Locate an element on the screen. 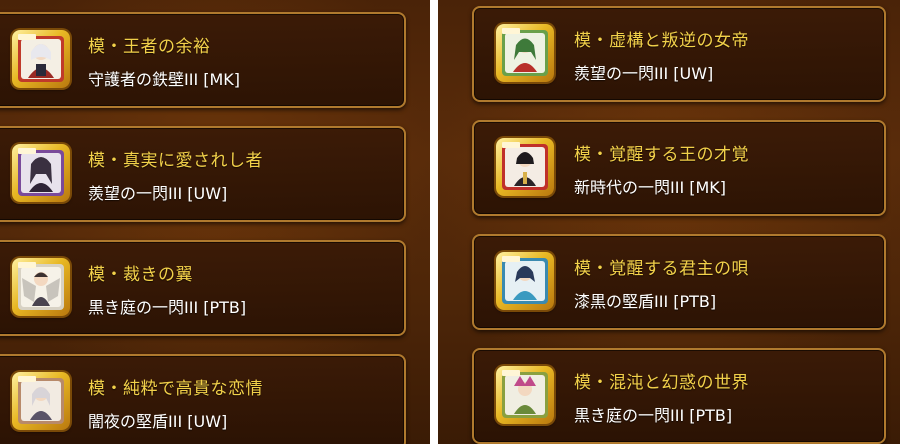  title-name: 模・混沌と幻惑の世界 is located at coordinates (661, 383).